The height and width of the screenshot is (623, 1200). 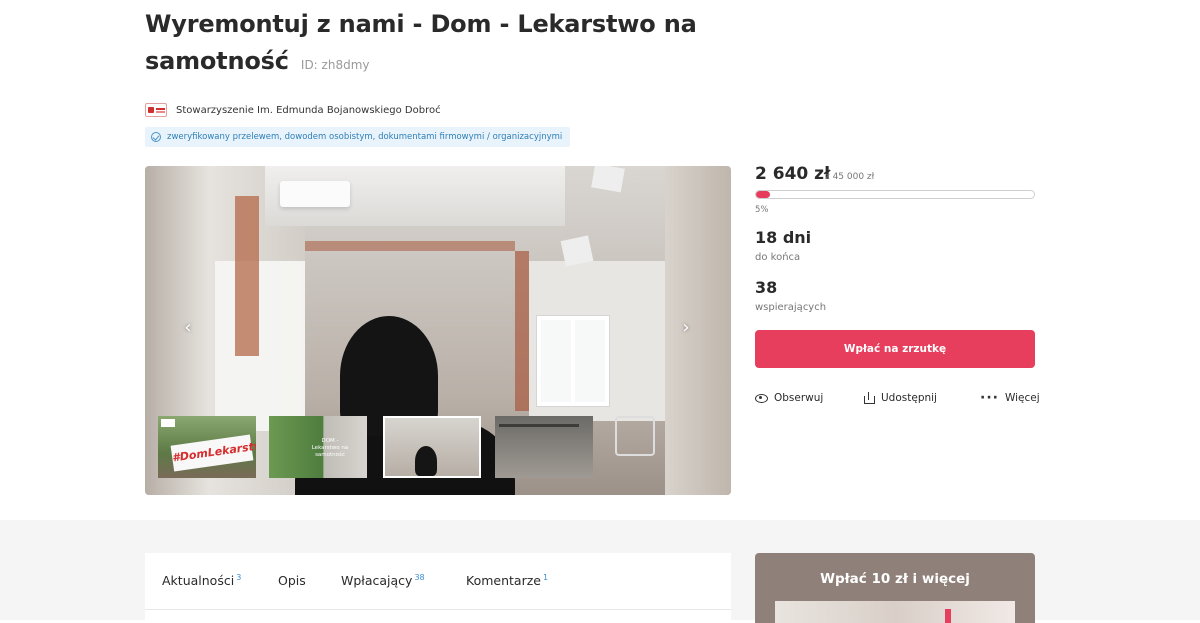 I want to click on gallery-photo-lamp, so click(x=608, y=179).